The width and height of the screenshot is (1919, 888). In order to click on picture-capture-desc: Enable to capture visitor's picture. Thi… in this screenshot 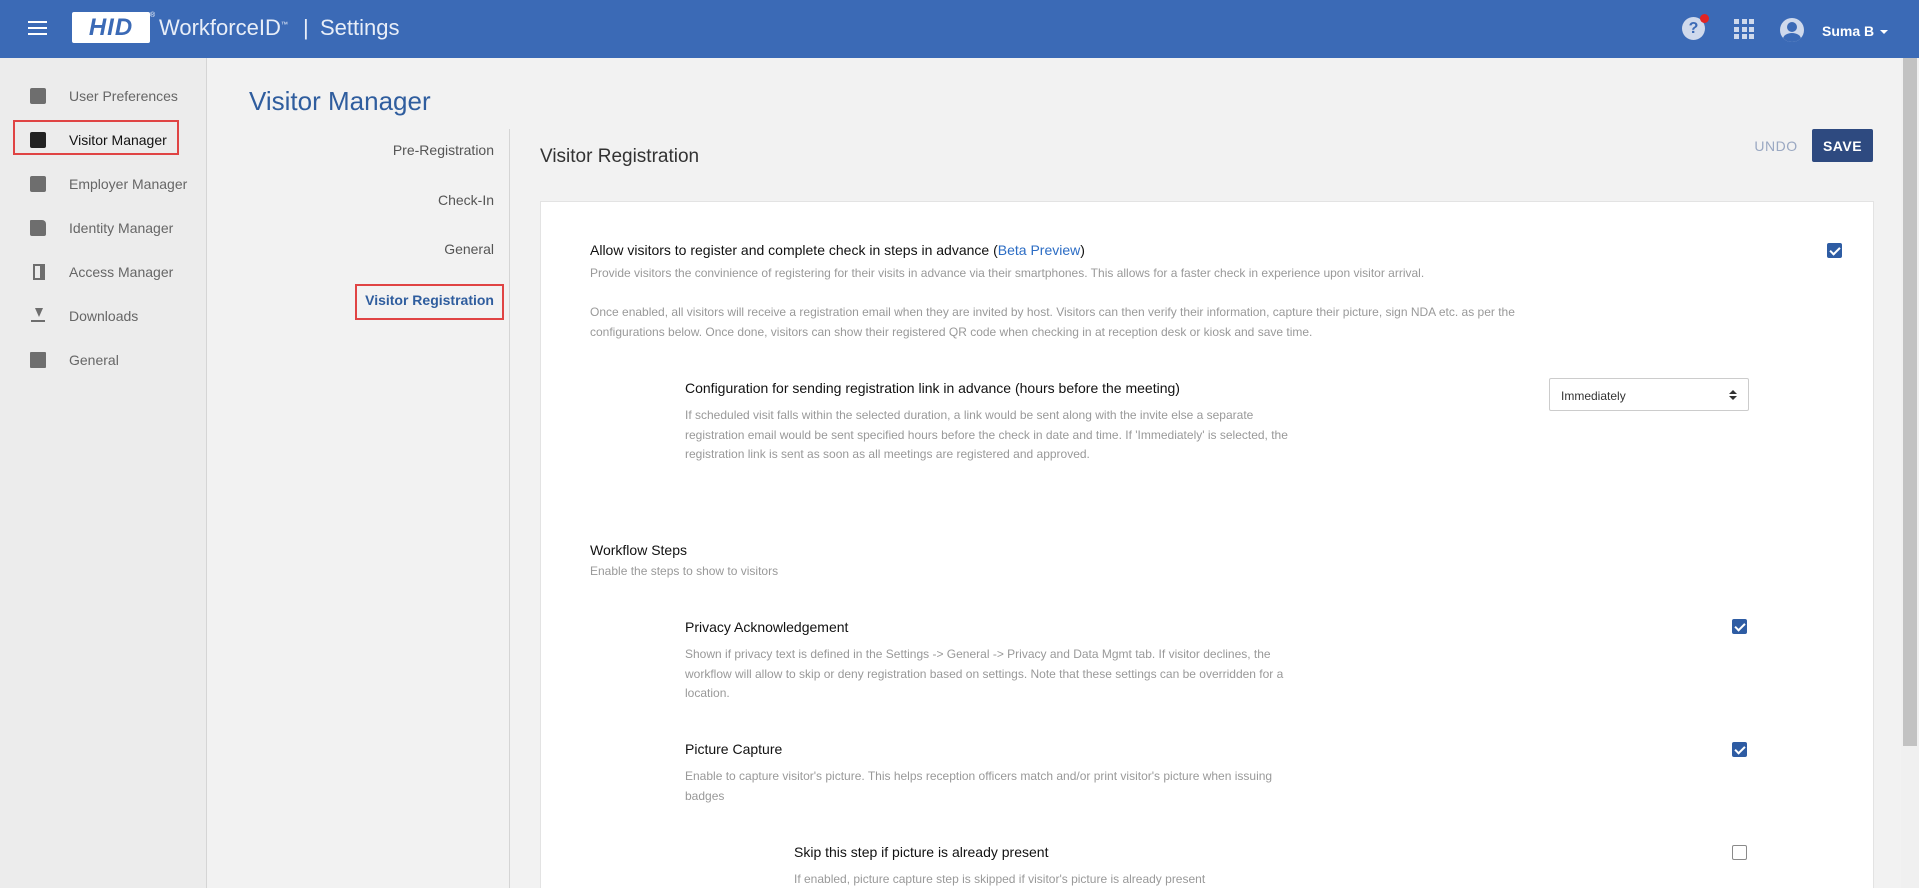, I will do `click(979, 786)`.